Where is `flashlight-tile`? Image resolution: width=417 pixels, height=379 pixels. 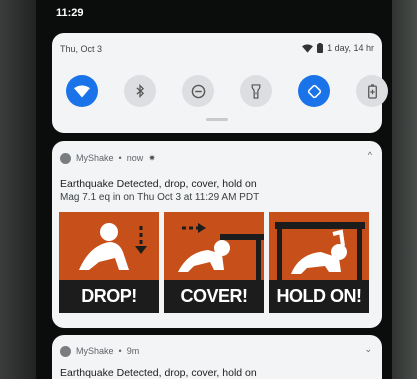
flashlight-tile is located at coordinates (256, 91).